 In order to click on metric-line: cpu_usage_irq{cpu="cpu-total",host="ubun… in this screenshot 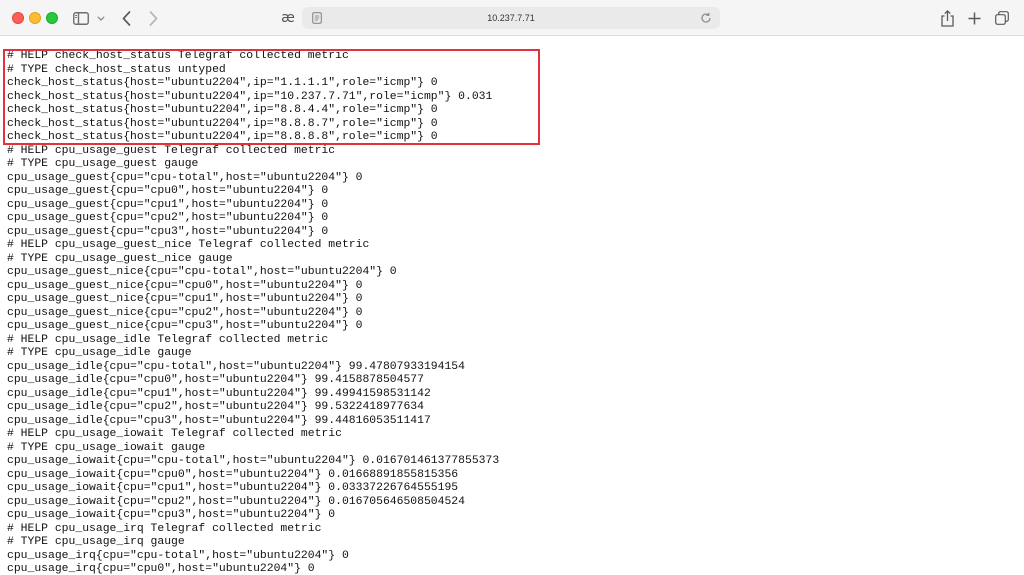, I will do `click(178, 555)`.